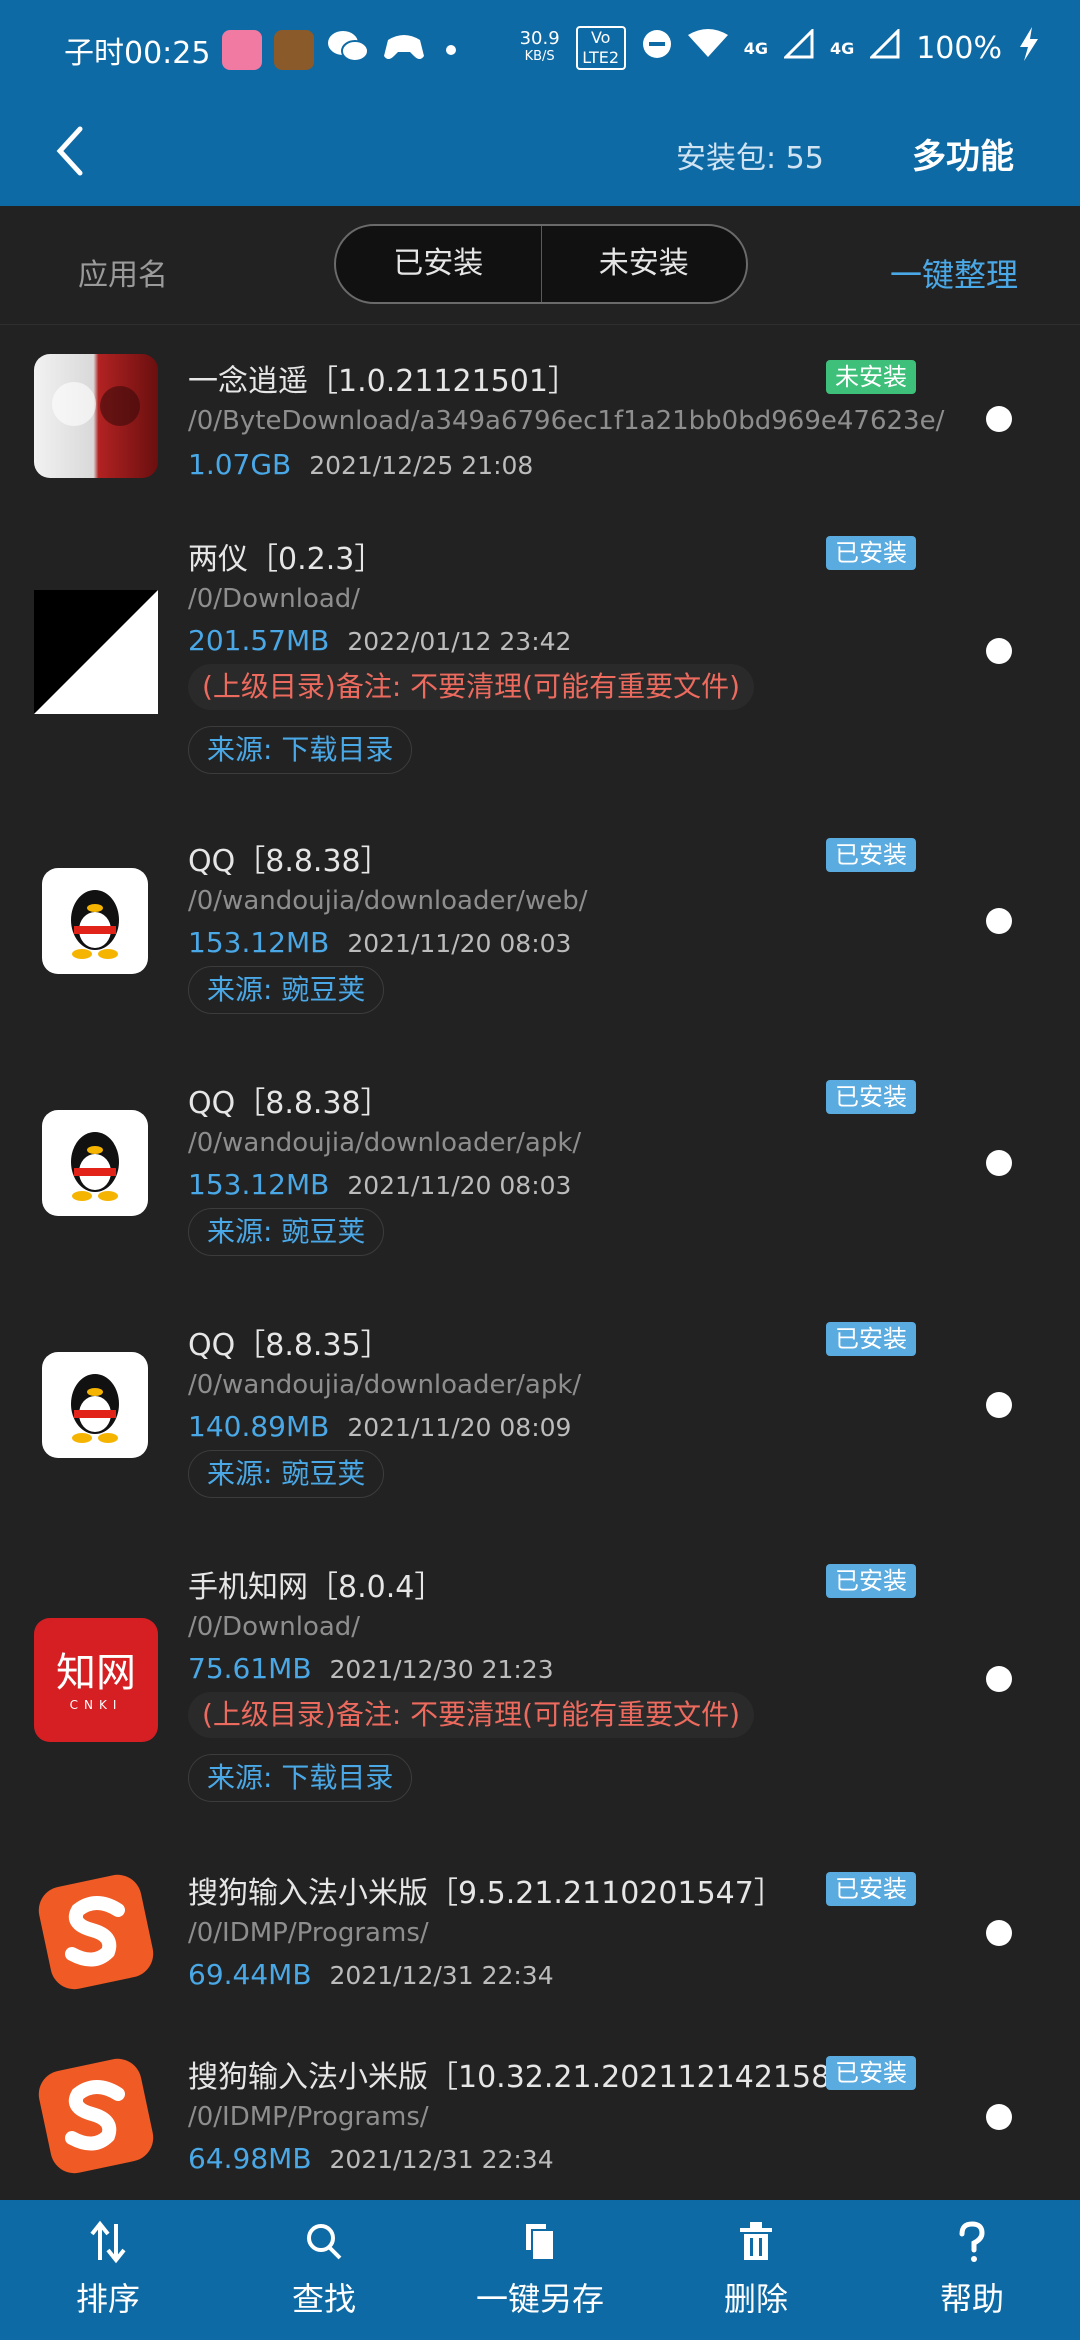  What do you see at coordinates (439, 264) in the screenshot?
I see `tab-installed: 已安装` at bounding box center [439, 264].